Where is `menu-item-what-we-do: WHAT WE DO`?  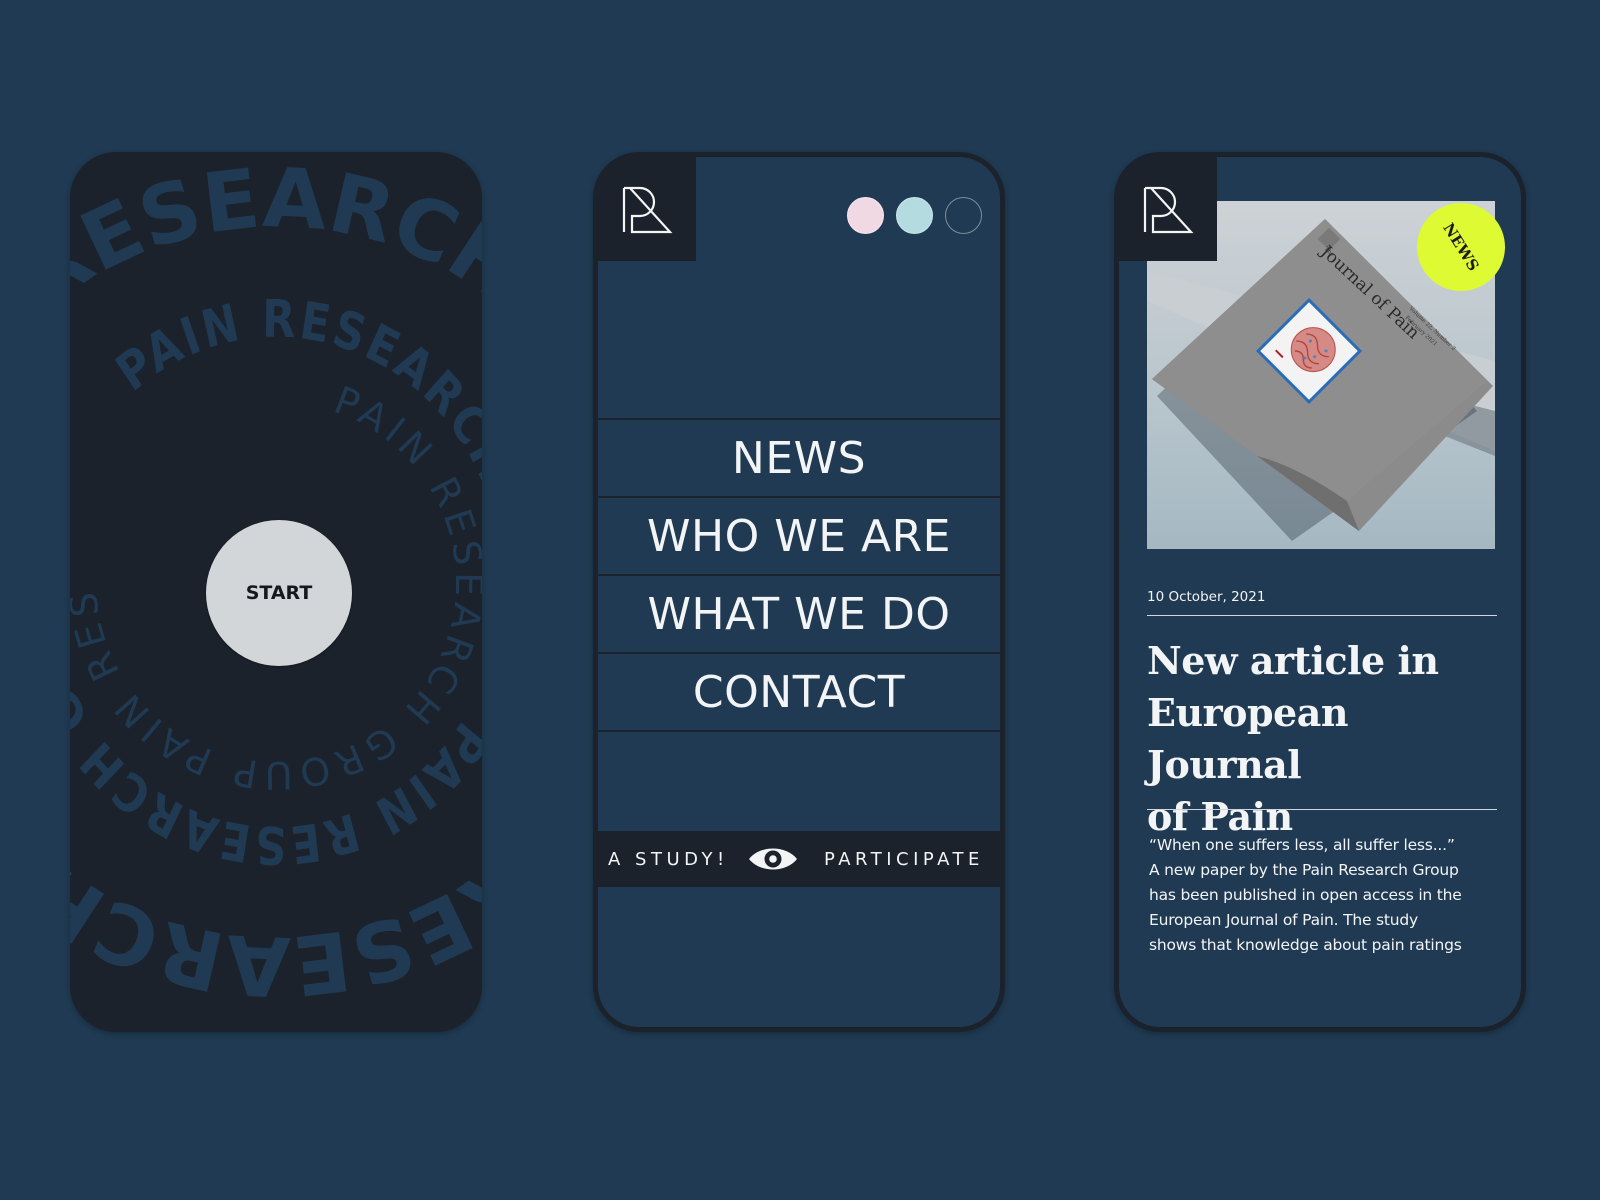
menu-item-what-we-do: WHAT WE DO is located at coordinates (799, 615).